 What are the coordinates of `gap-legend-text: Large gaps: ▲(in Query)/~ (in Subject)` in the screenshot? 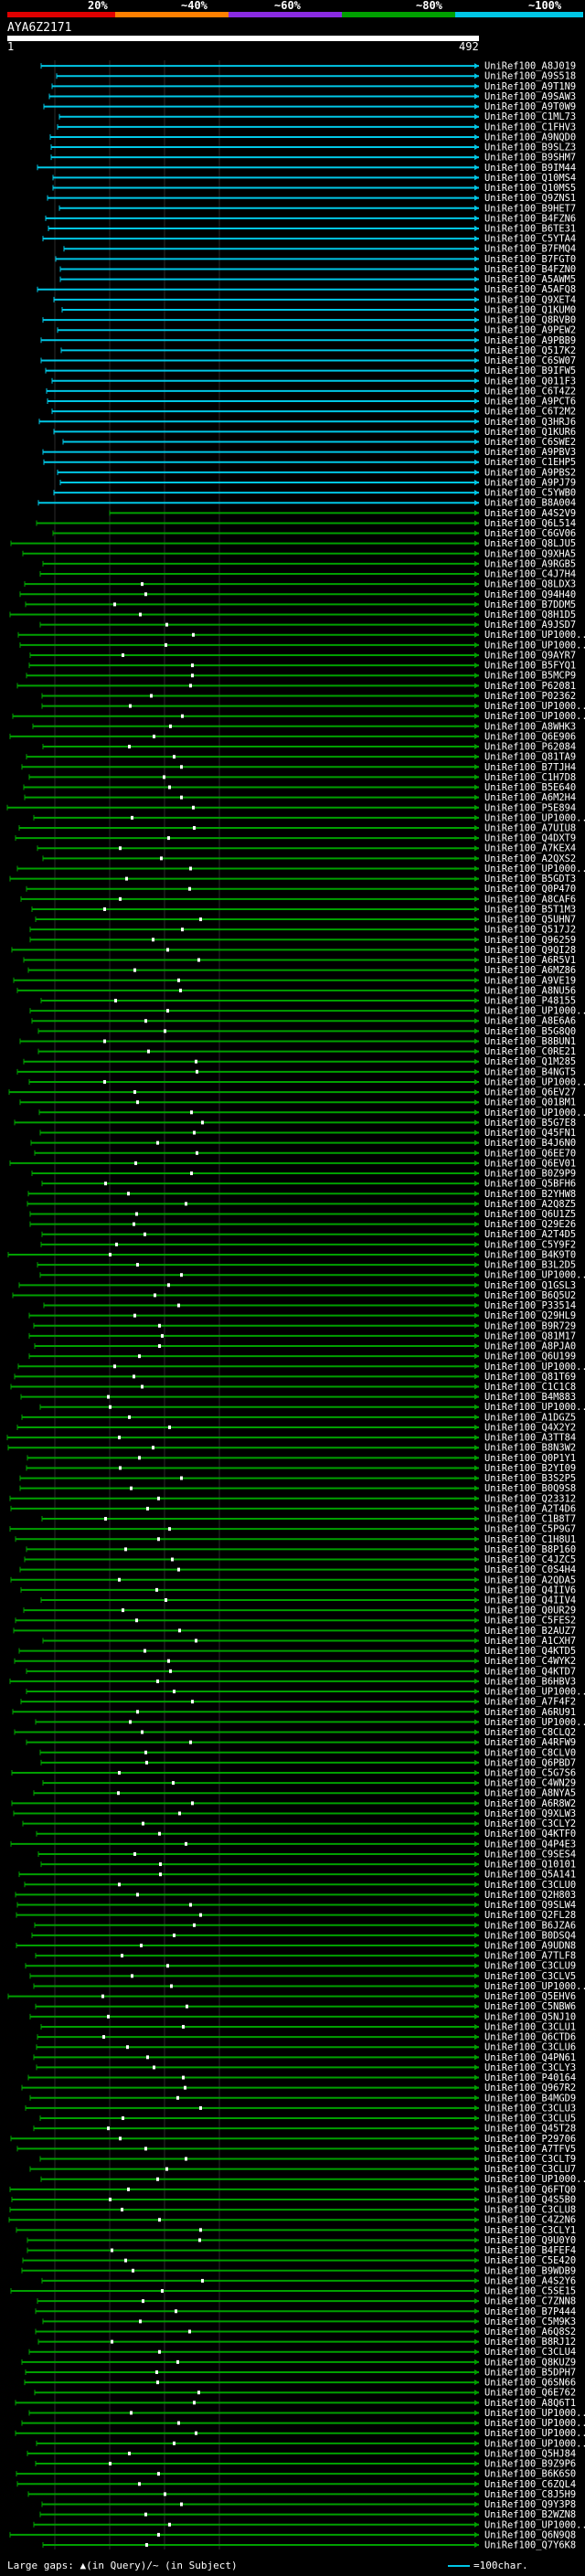 It's located at (122, 2565).